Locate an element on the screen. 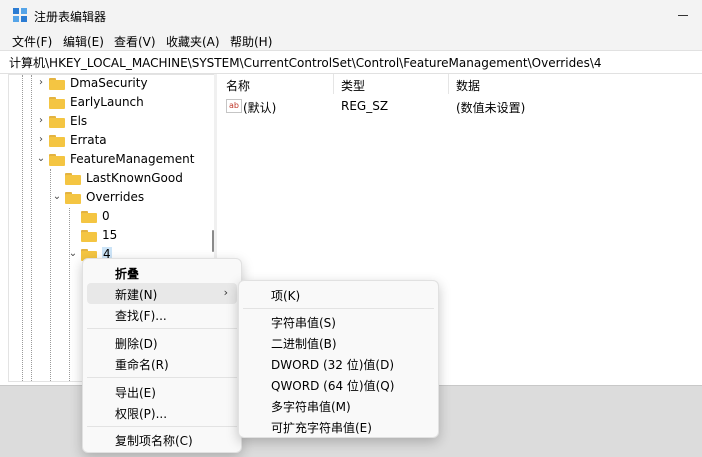  menu-item-collapse: 折叠 is located at coordinates (162, 272).